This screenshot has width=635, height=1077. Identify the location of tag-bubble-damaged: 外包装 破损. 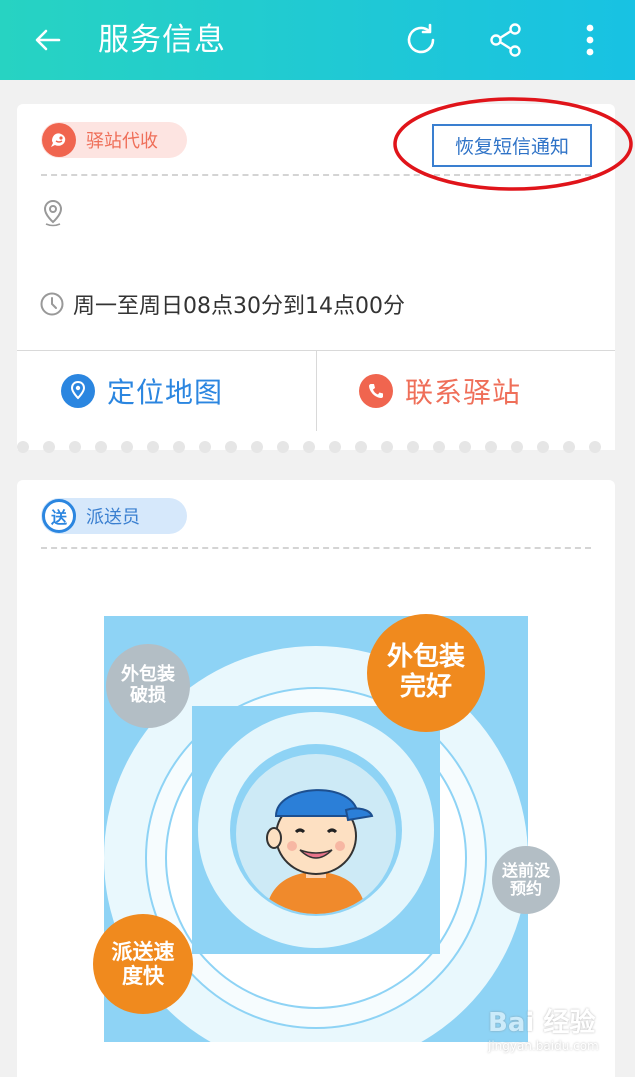
(148, 686).